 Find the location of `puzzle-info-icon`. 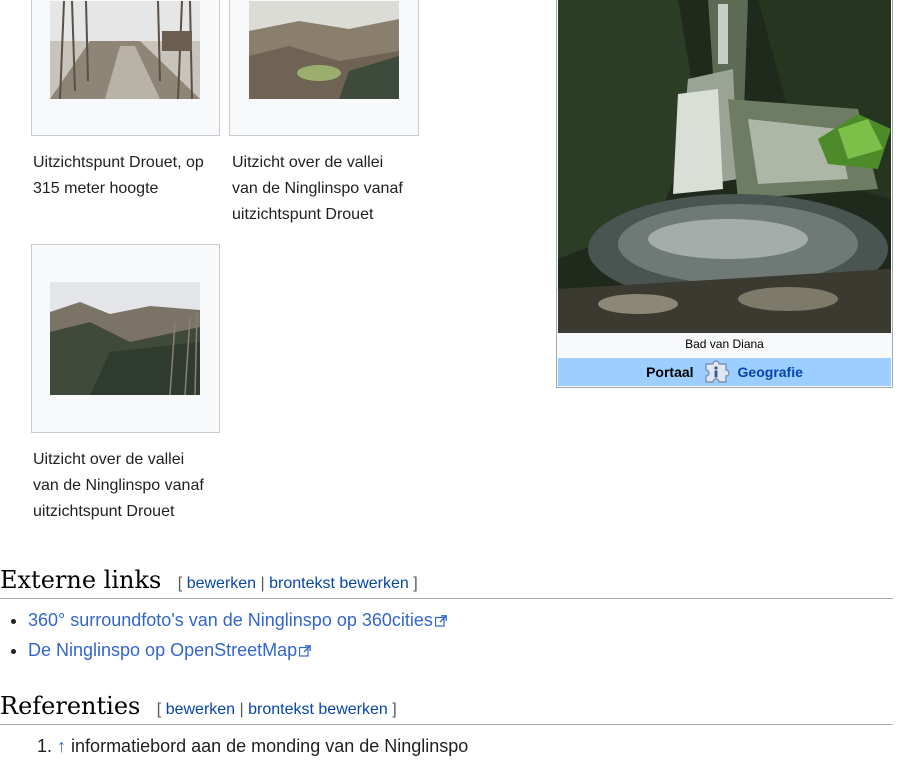

puzzle-info-icon is located at coordinates (716, 372).